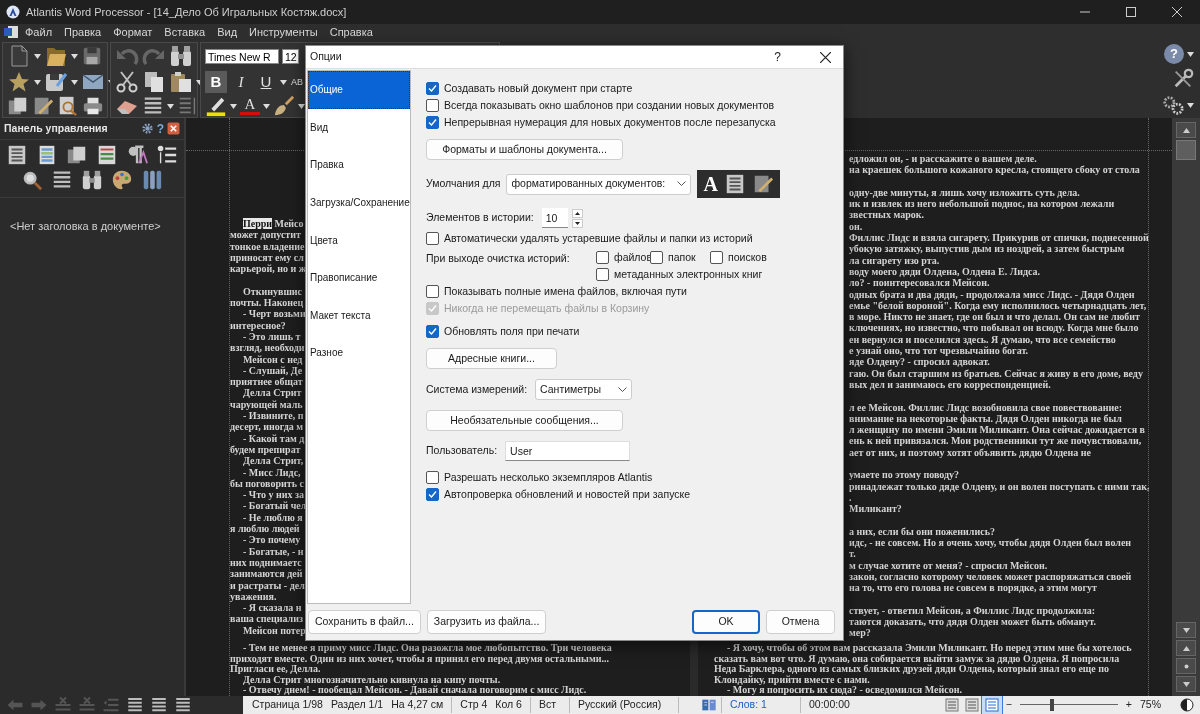  What do you see at coordinates (107, 155) in the screenshot?
I see `table-icon` at bounding box center [107, 155].